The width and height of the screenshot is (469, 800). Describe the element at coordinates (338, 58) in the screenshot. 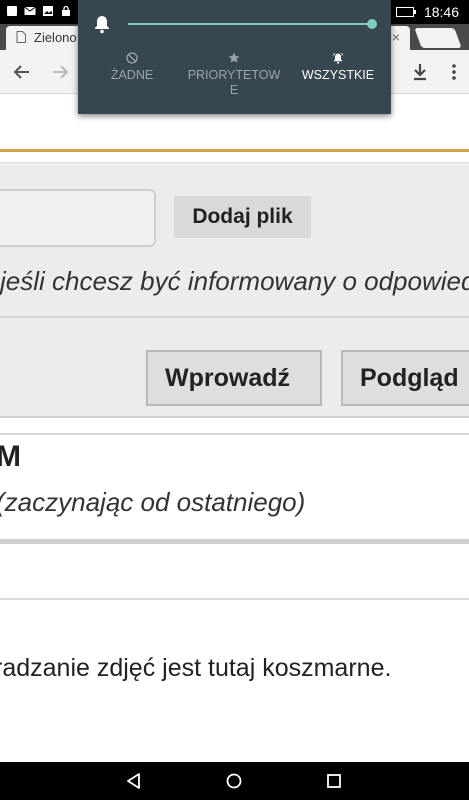

I see `bell-ring-icon` at that location.